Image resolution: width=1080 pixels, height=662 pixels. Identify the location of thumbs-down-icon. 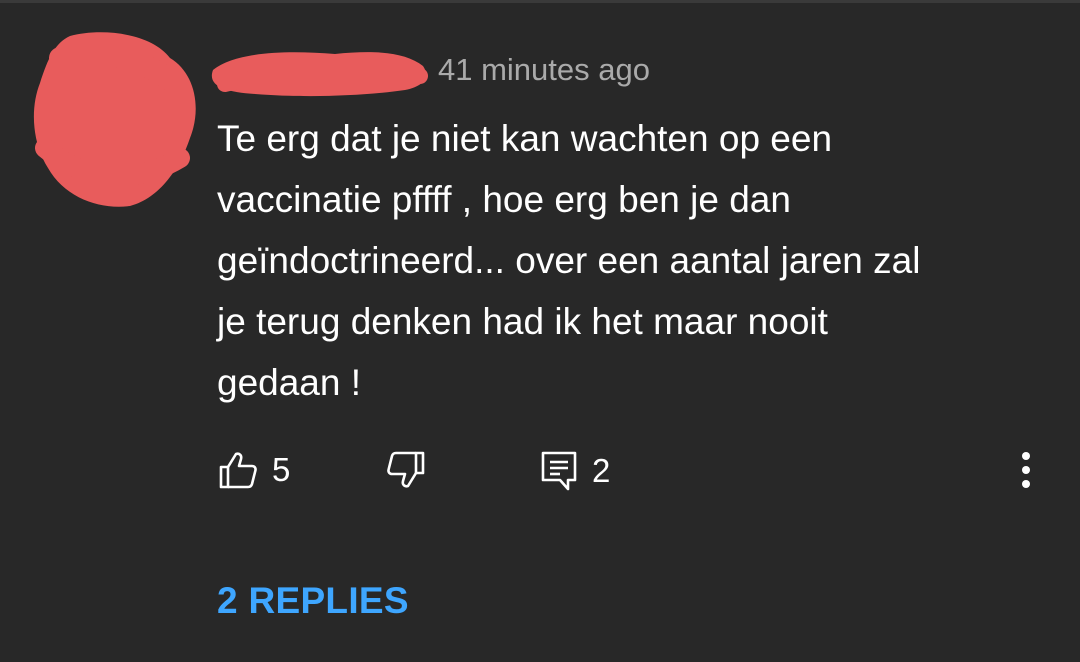
(406, 469).